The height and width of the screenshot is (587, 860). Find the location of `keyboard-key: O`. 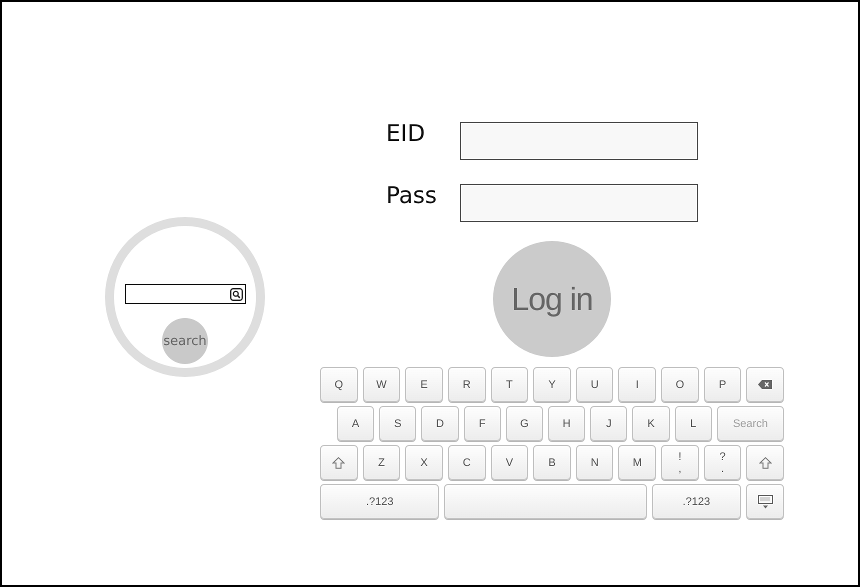

keyboard-key: O is located at coordinates (680, 384).